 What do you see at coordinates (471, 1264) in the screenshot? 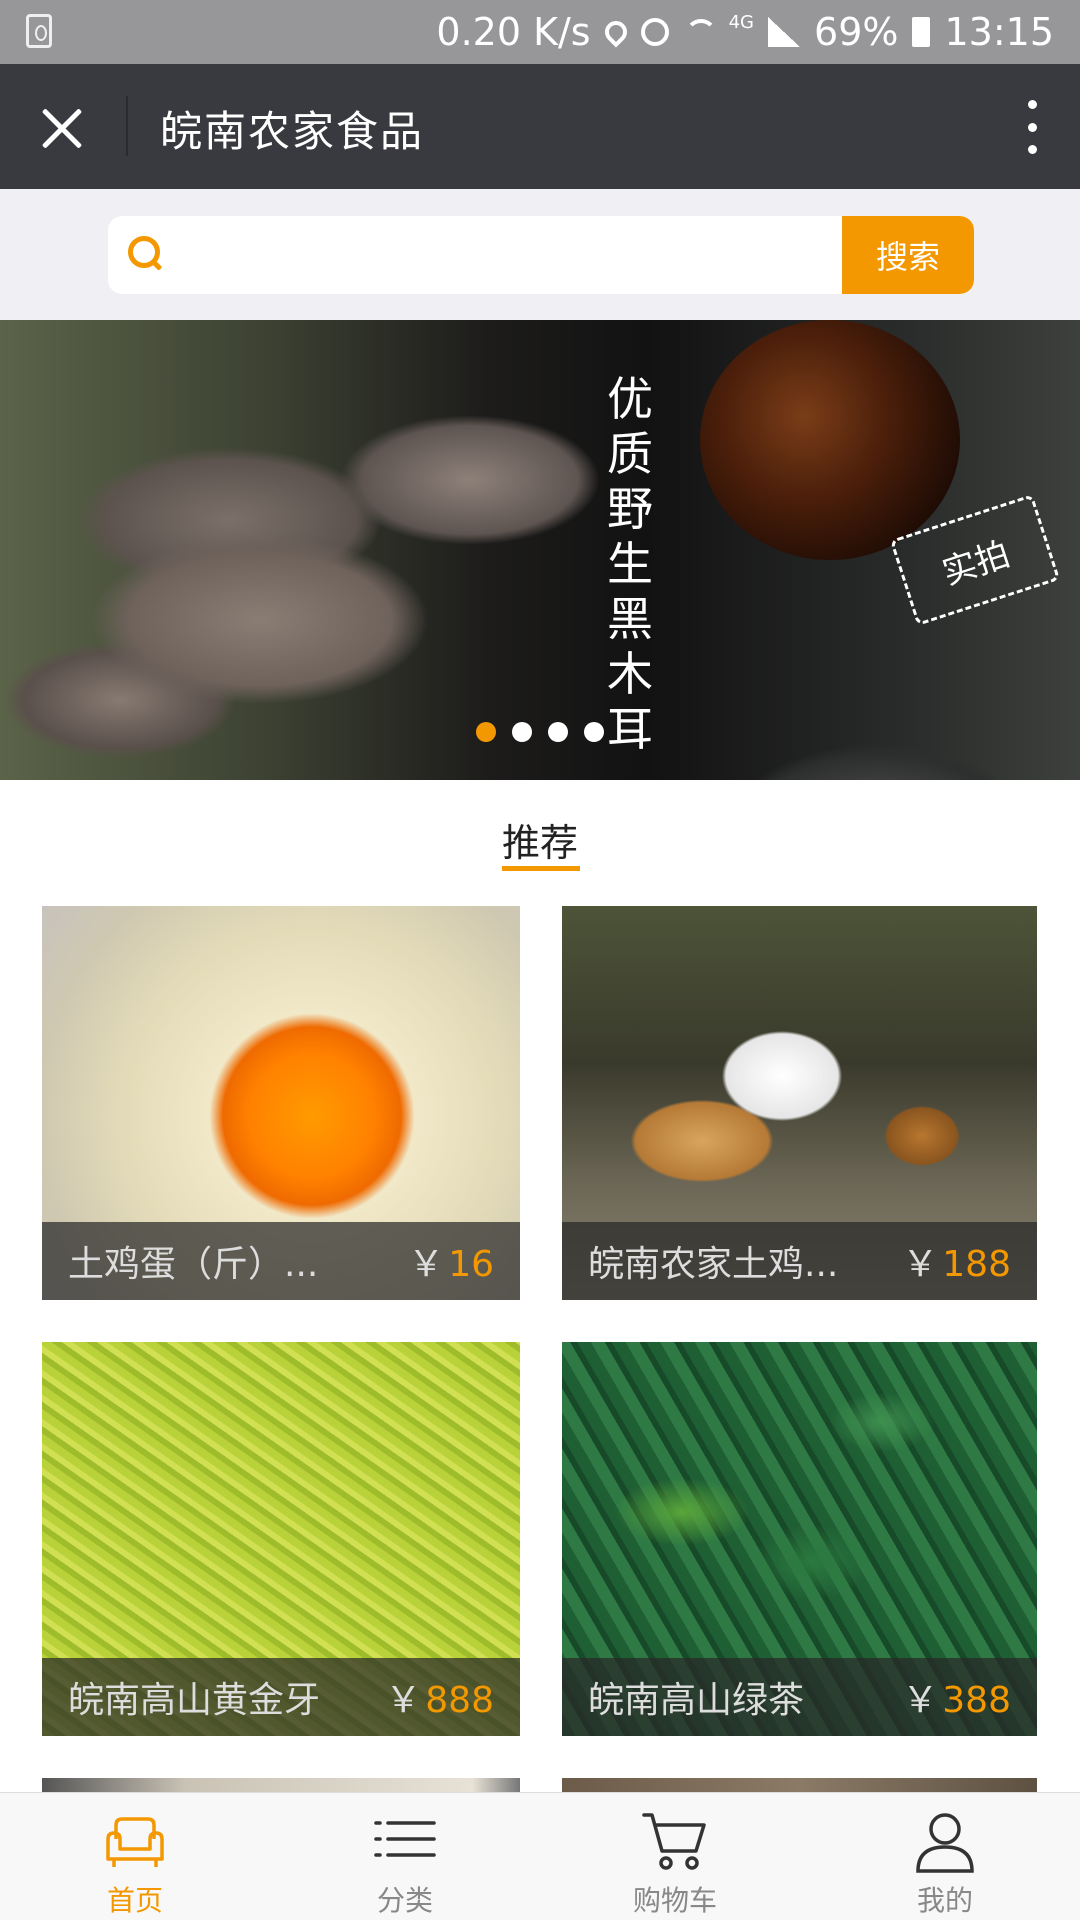
I see `product-price: 16` at bounding box center [471, 1264].